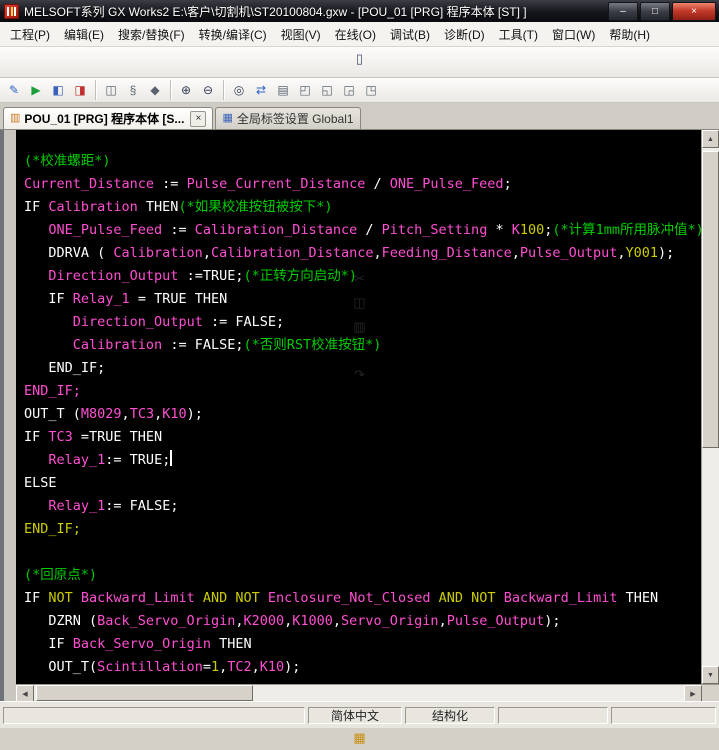  I want to click on cross-reference-icon: ⇄, so click(261, 90).